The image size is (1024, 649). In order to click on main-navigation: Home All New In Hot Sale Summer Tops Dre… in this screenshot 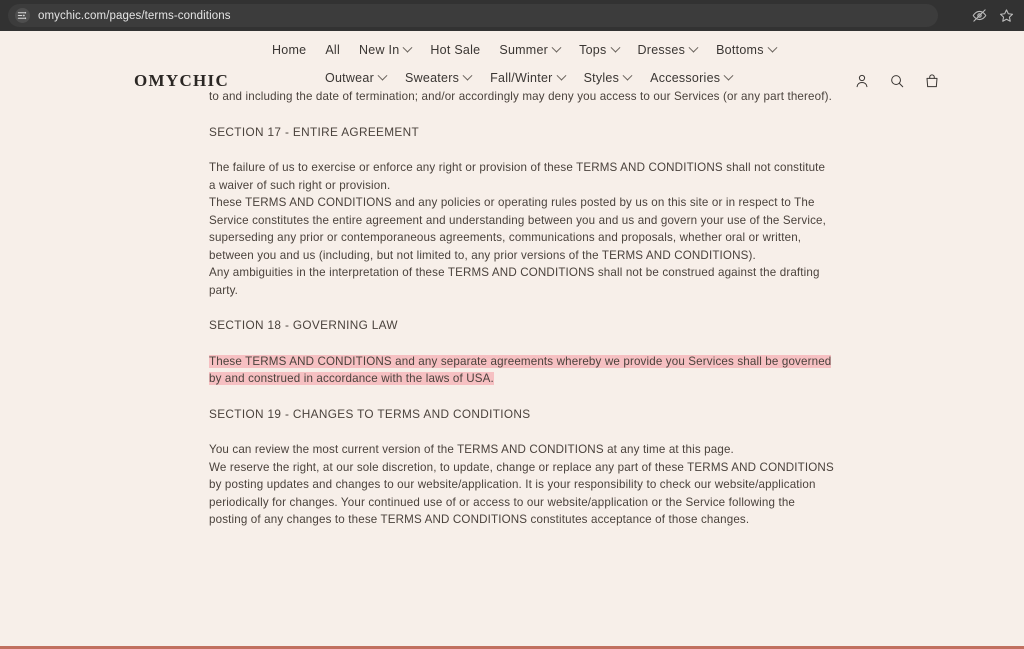, I will do `click(532, 64)`.